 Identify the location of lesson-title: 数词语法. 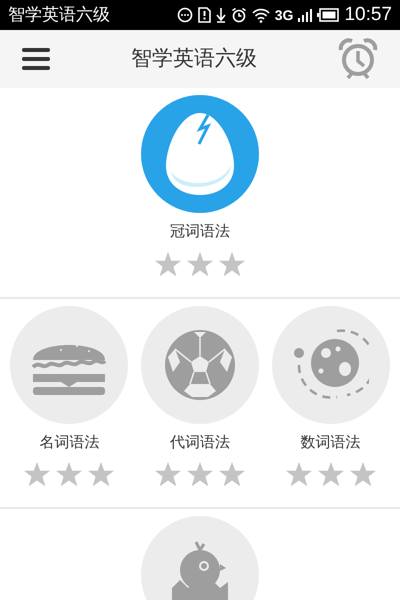
(330, 442).